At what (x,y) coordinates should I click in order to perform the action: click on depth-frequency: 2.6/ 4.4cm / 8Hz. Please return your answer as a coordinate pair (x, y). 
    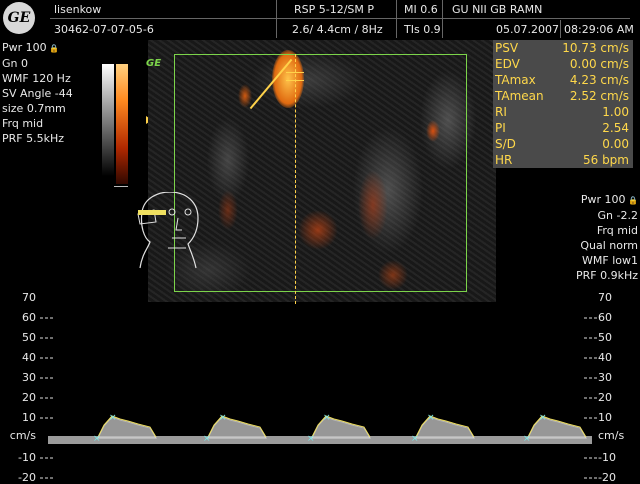
    Looking at the image, I should click on (337, 29).